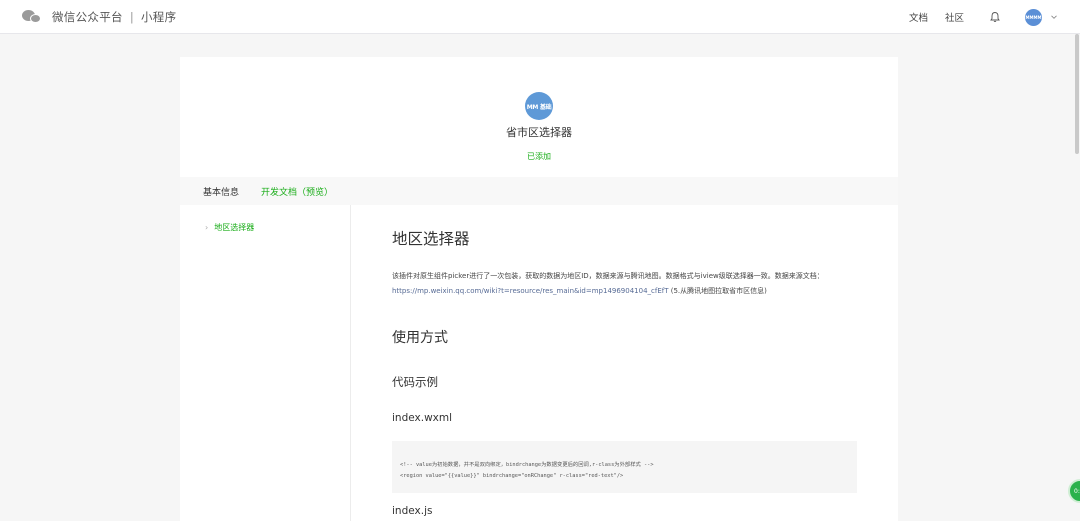  What do you see at coordinates (297, 191) in the screenshot?
I see `tab-dev-docs: 开发文档（预览）` at bounding box center [297, 191].